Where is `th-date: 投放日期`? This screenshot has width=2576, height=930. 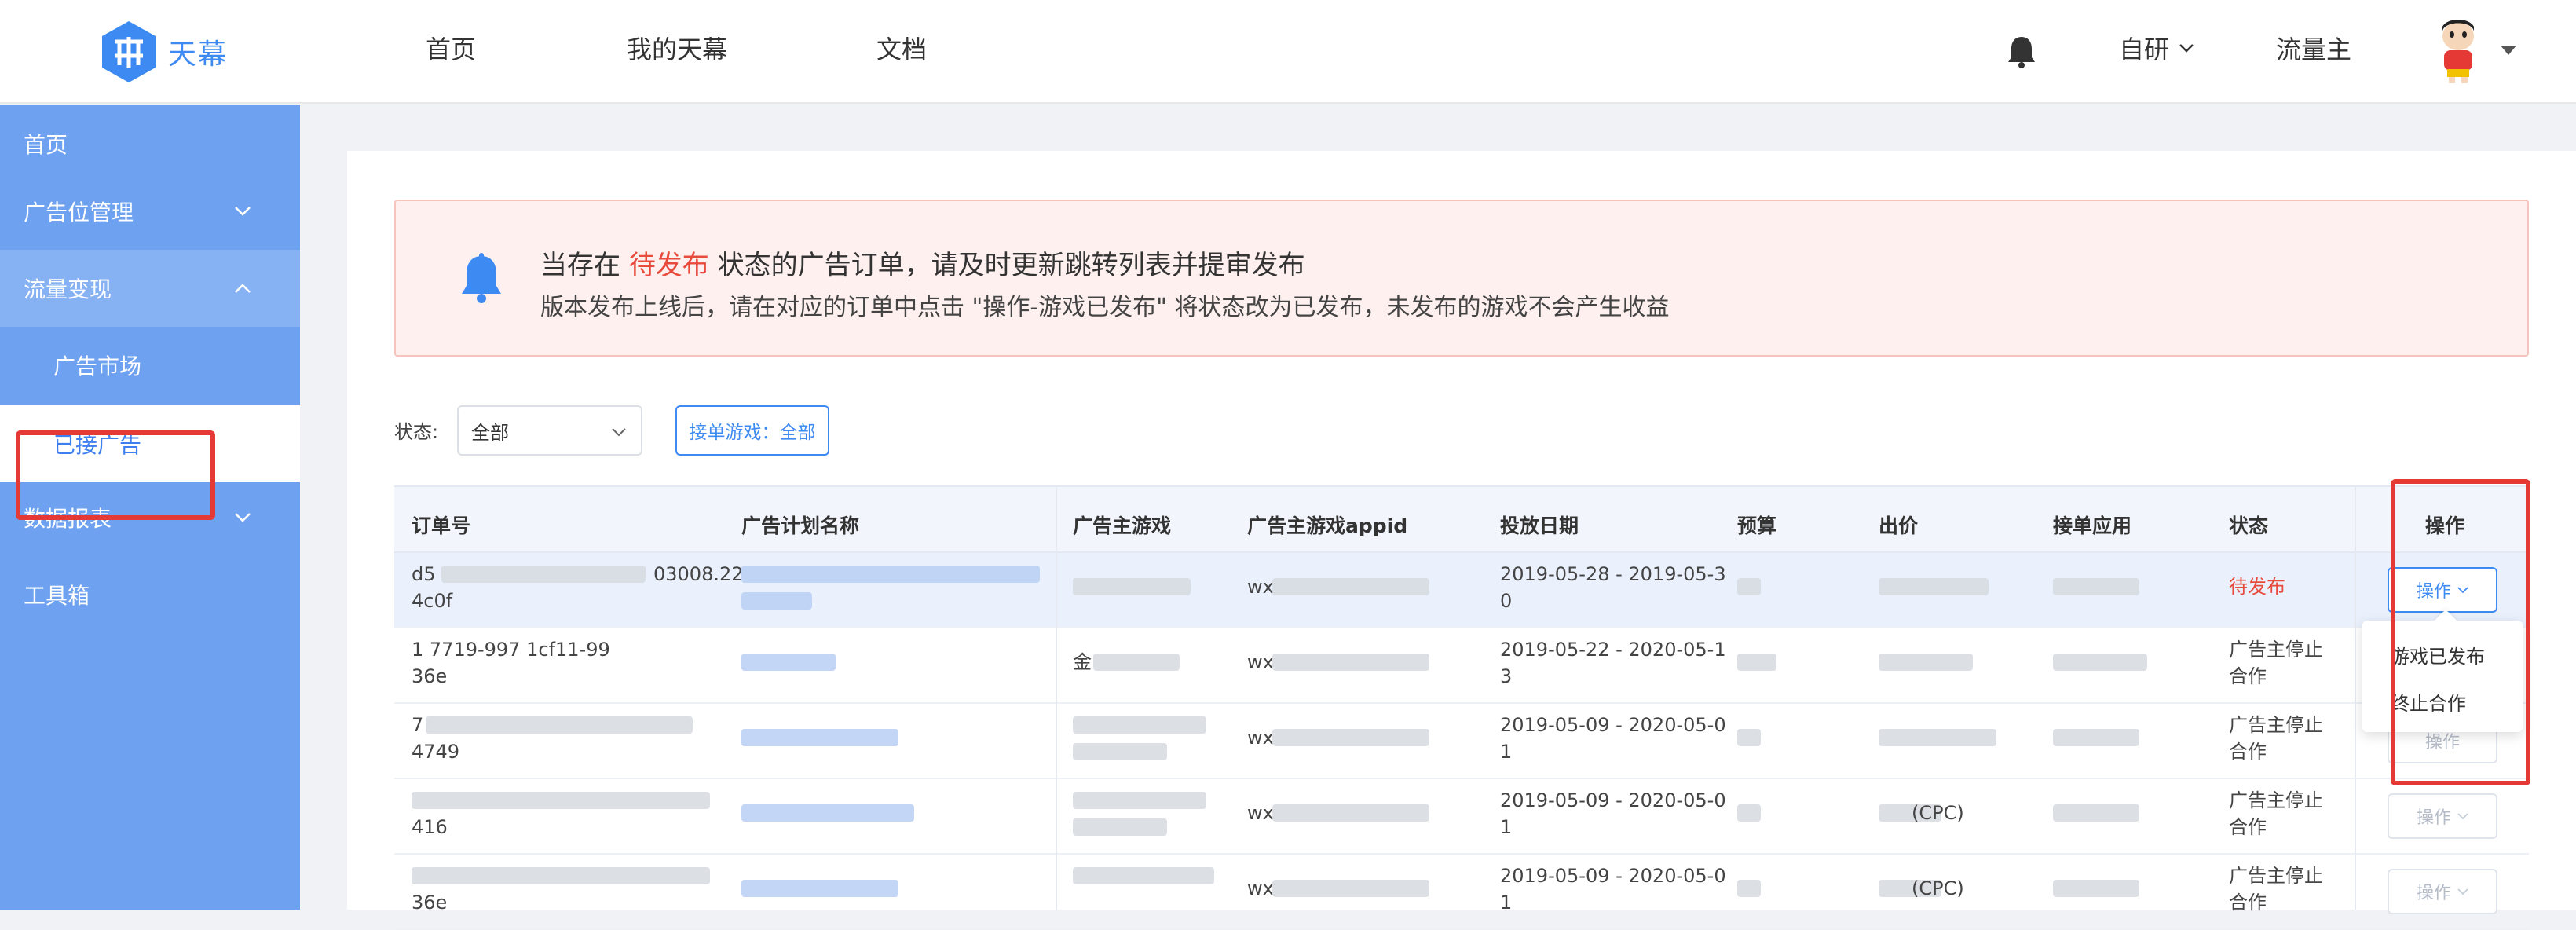
th-date: 投放日期 is located at coordinates (1540, 526).